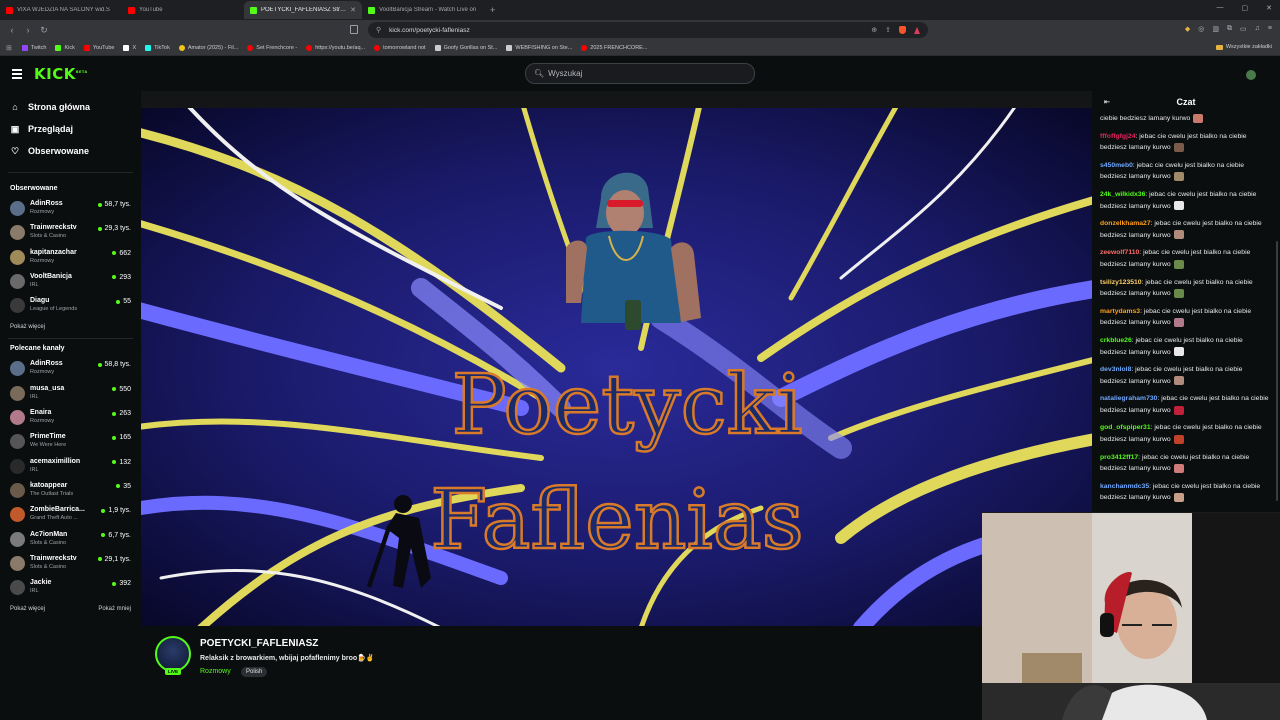  I want to click on brave-shield-icon, so click(902, 30).